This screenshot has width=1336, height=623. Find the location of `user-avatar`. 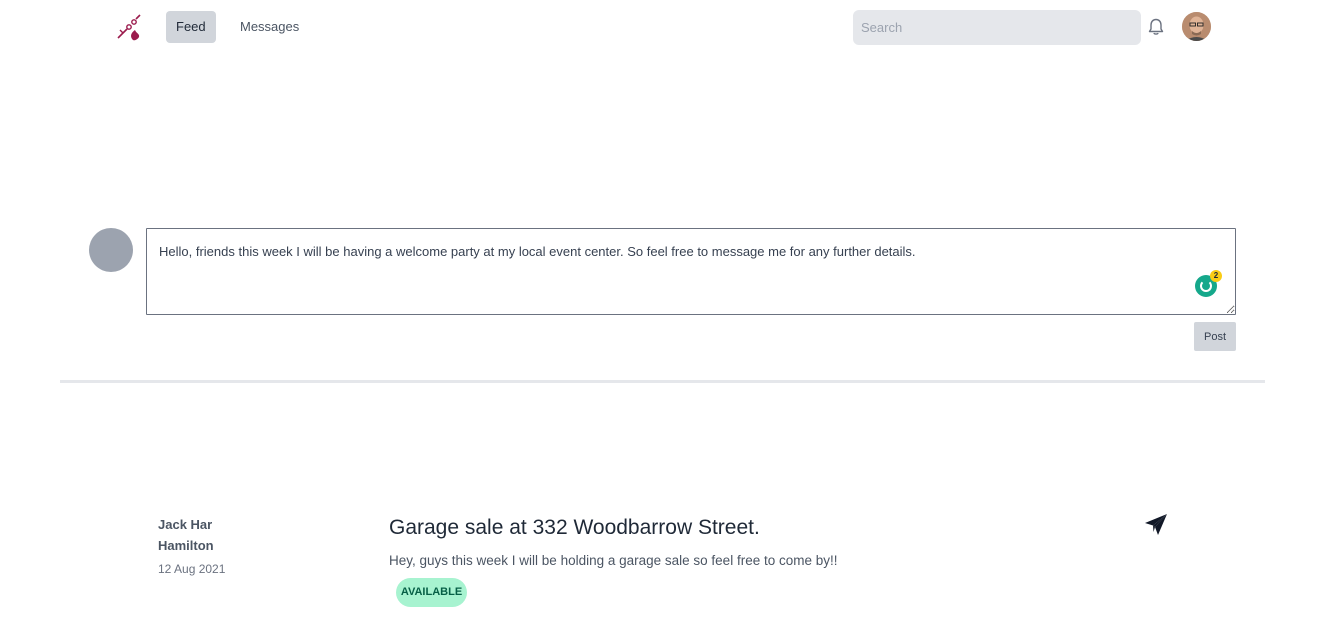

user-avatar is located at coordinates (1196, 26).